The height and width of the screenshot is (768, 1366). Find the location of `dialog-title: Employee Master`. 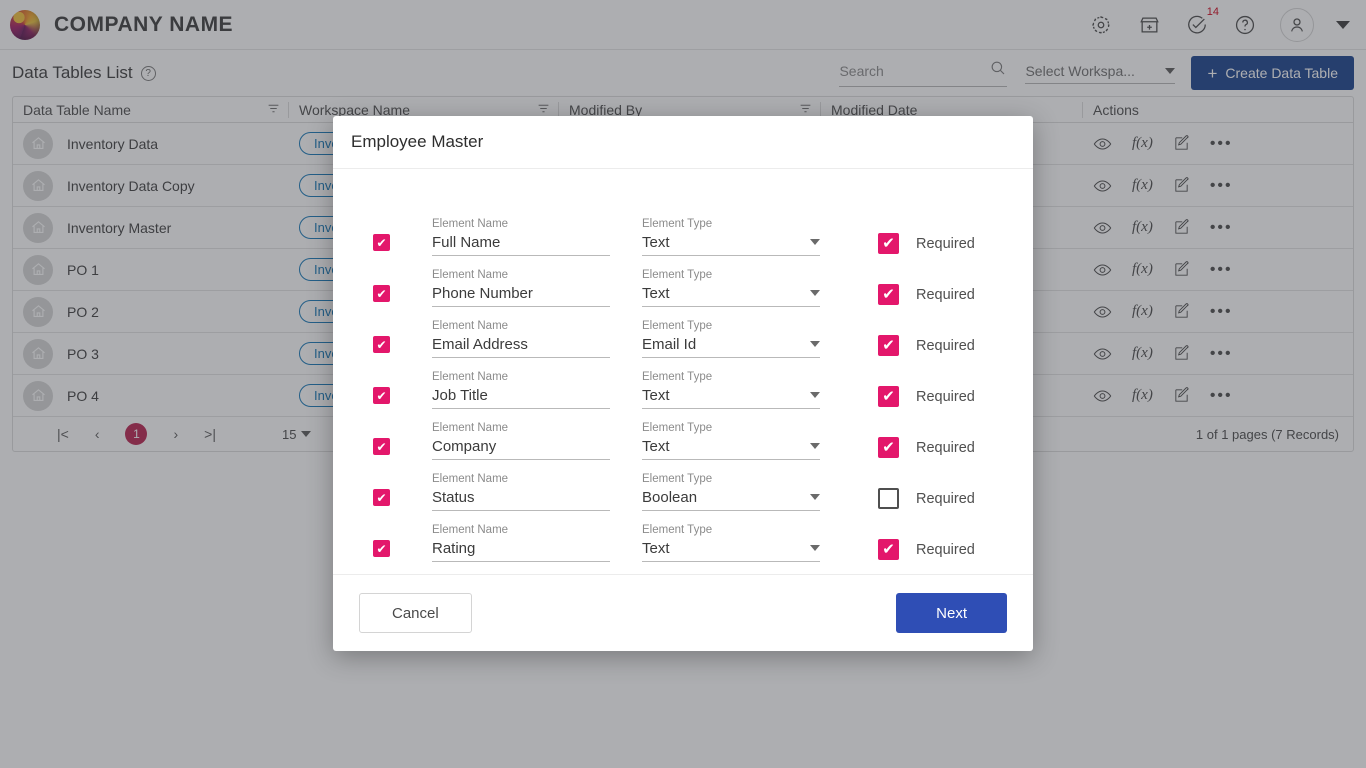

dialog-title: Employee Master is located at coordinates (417, 141).